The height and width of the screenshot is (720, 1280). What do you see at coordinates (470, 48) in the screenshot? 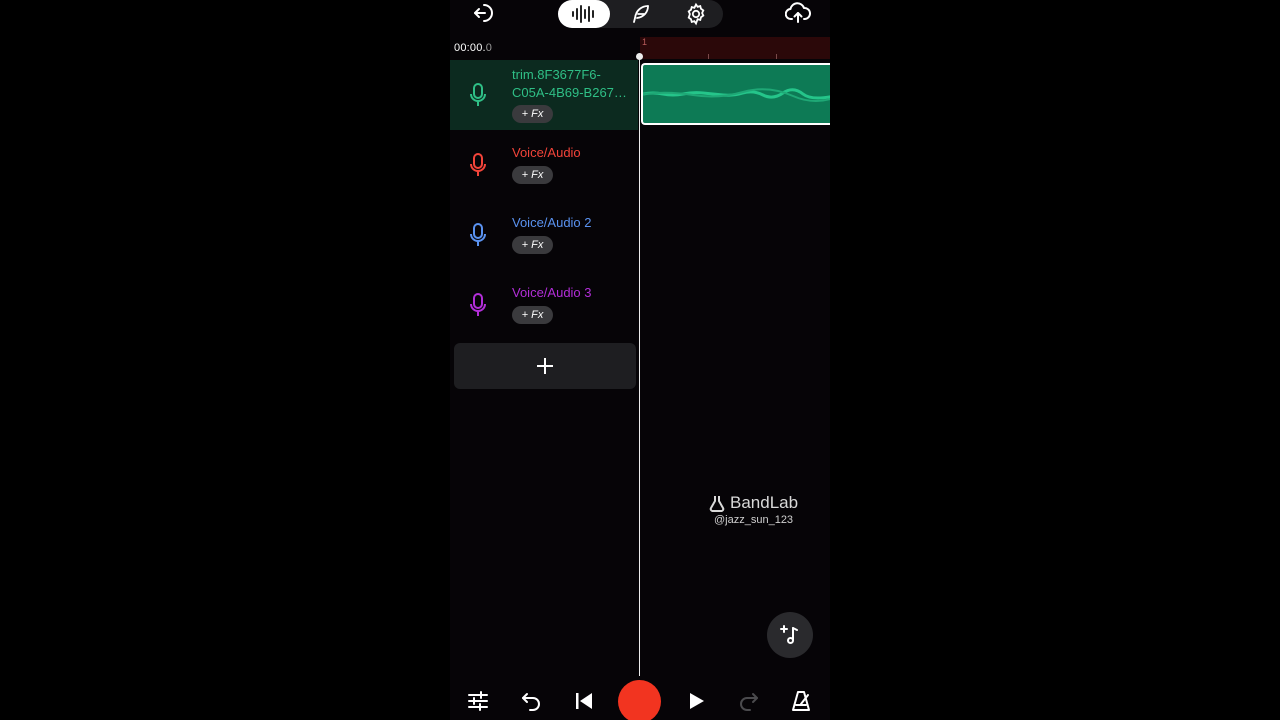
I see `time-main: 00:00.` at bounding box center [470, 48].